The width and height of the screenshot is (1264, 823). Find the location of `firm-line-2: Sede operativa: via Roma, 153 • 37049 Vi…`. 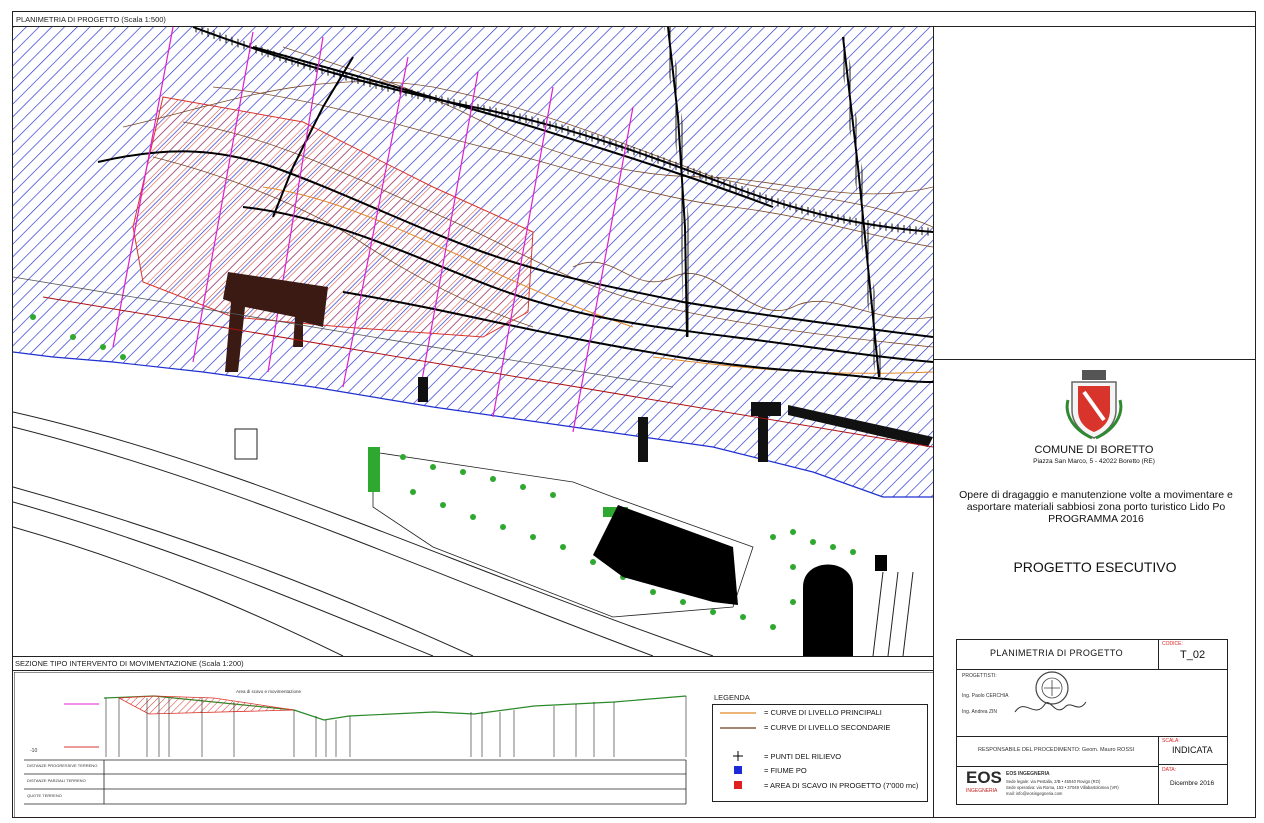

firm-line-2: Sede operativa: via Roma, 153 • 37049 Vi… is located at coordinates (1062, 787).